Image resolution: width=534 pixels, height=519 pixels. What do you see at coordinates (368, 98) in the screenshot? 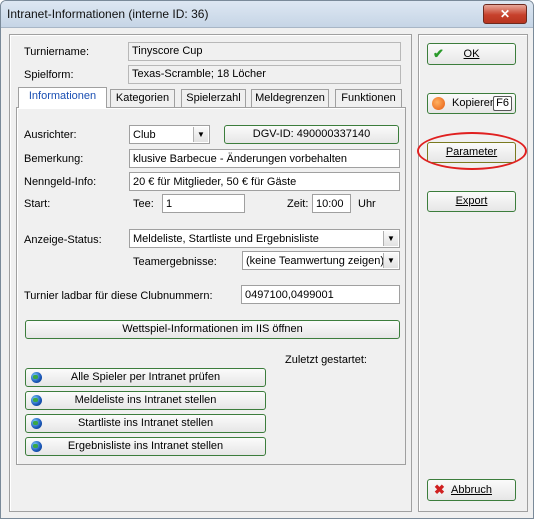
I see `tab-funktionen: Funktionen` at bounding box center [368, 98].